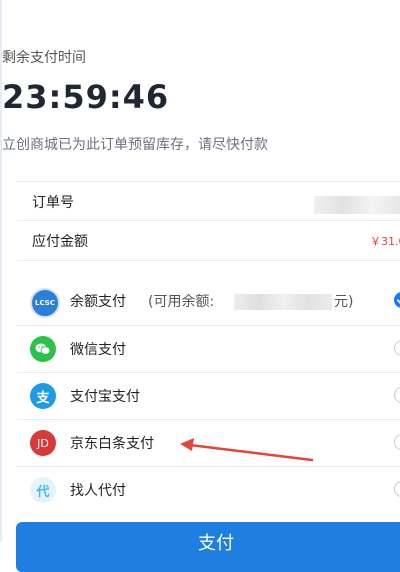 The image size is (400, 572). What do you see at coordinates (283, 302) in the screenshot?
I see `available-balance-redacted` at bounding box center [283, 302].